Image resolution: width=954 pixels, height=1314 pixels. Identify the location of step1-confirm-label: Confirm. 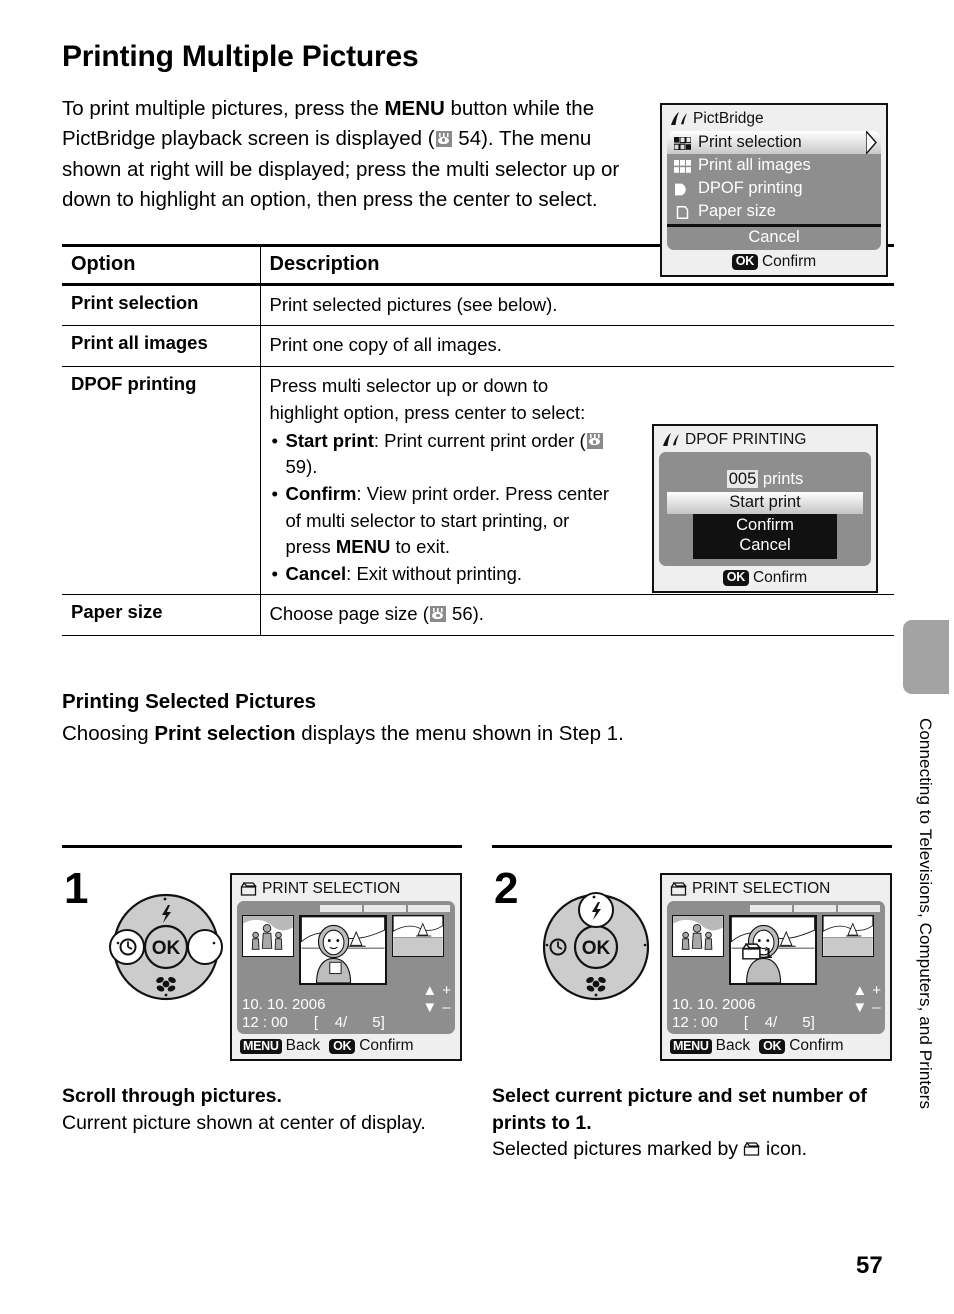
(386, 1046).